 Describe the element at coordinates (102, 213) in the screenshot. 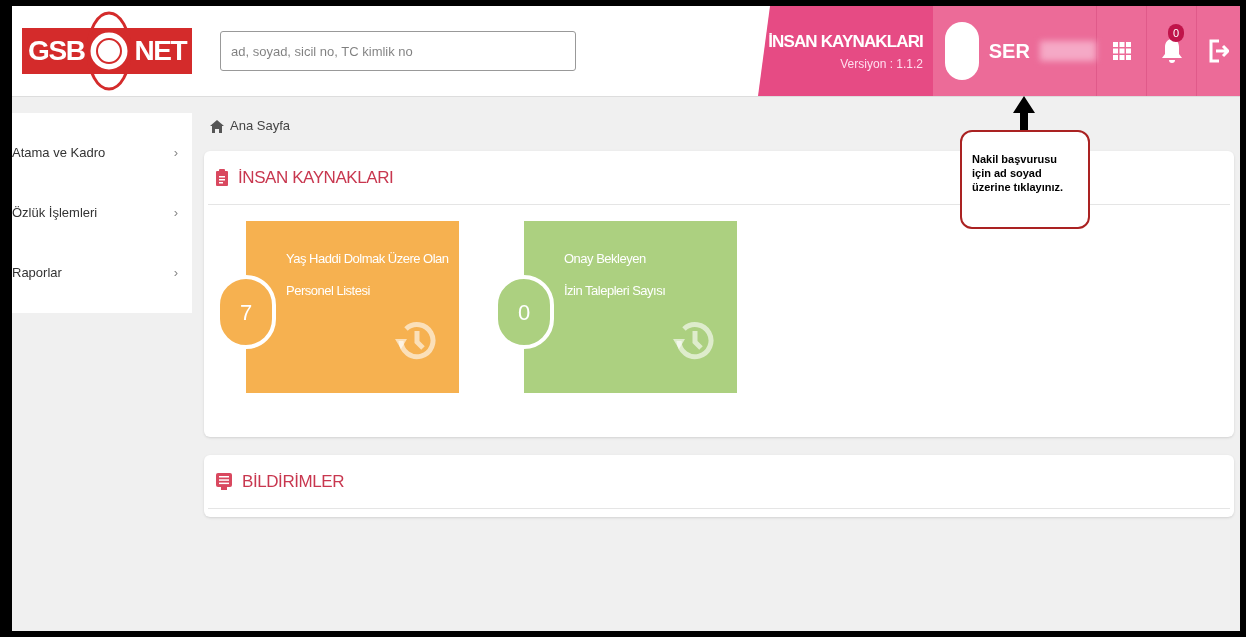

I see `sidebar-item: Özlük İşlemleri ›` at that location.